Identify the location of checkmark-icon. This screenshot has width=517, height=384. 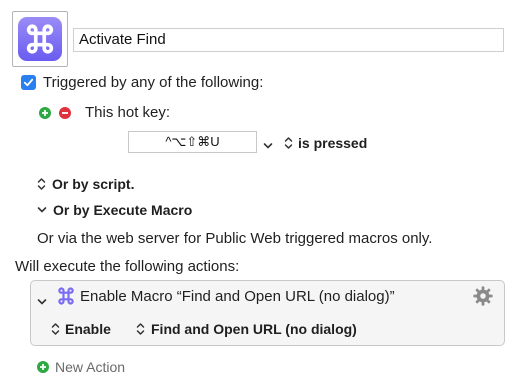
(28, 82).